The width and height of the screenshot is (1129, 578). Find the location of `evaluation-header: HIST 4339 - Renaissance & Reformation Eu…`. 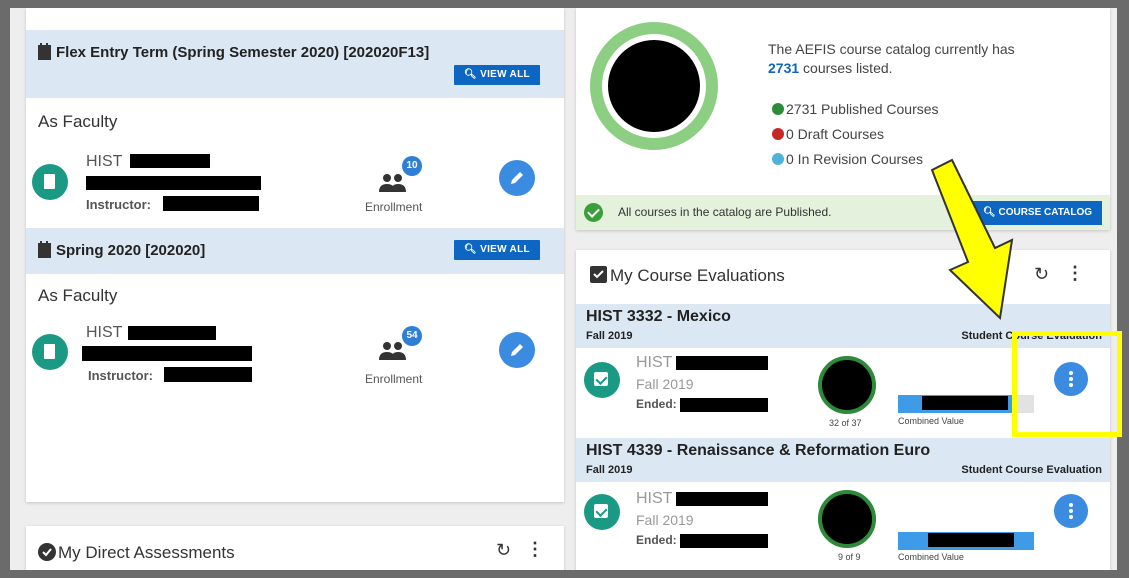

evaluation-header: HIST 4339 - Renaissance & Reformation Eu… is located at coordinates (843, 460).